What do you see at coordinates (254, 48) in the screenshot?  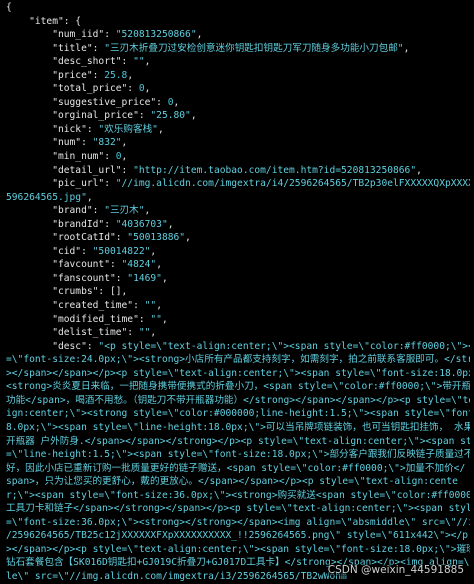 I see `code-token: "三刃木折叠刀过安检创意迷你钥匙扣钥匙刀军刀随身多功能小刀包邮"` at bounding box center [254, 48].